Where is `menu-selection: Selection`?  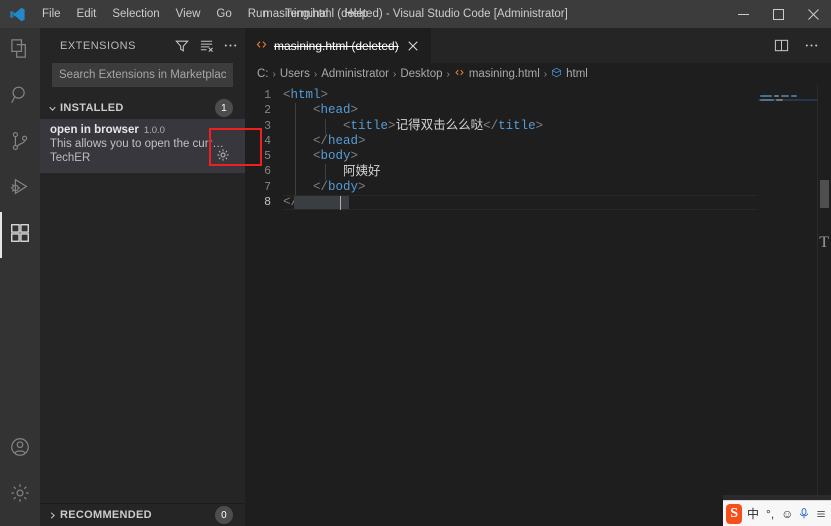
menu-selection: Selection is located at coordinates (135, 14).